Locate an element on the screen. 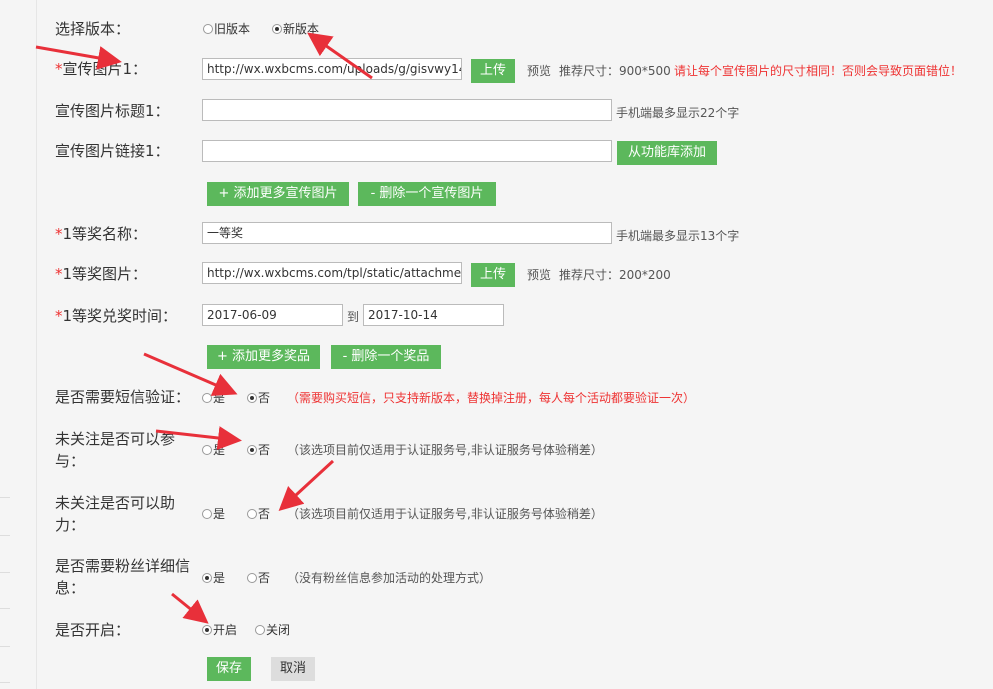  enable-label: 是否开启： is located at coordinates (93, 630).